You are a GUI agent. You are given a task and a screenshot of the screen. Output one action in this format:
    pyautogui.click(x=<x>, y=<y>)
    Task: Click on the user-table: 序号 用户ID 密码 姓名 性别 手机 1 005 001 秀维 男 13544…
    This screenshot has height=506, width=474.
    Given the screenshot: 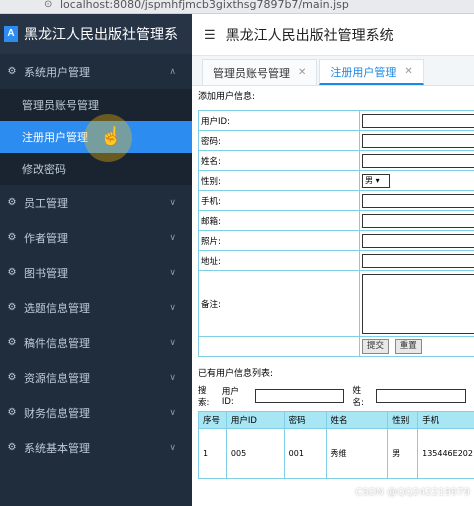 What is the action you would take?
    pyautogui.click(x=336, y=445)
    